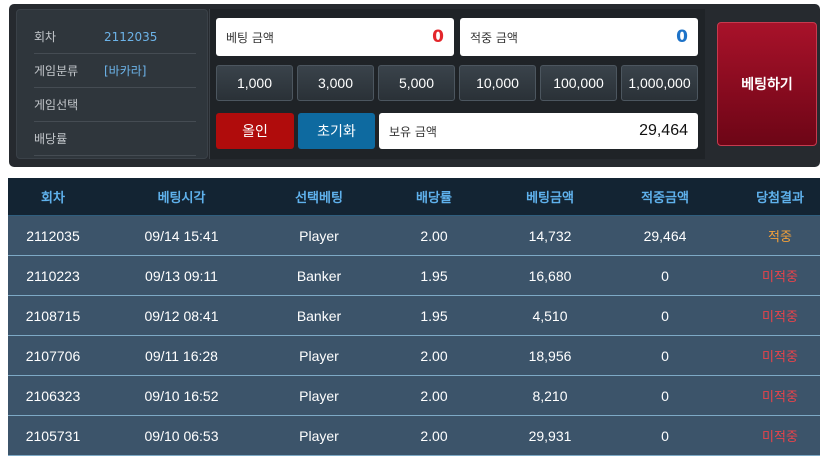 The width and height of the screenshot is (822, 461). What do you see at coordinates (767, 84) in the screenshot?
I see `place-bet-button: 베팅하기` at bounding box center [767, 84].